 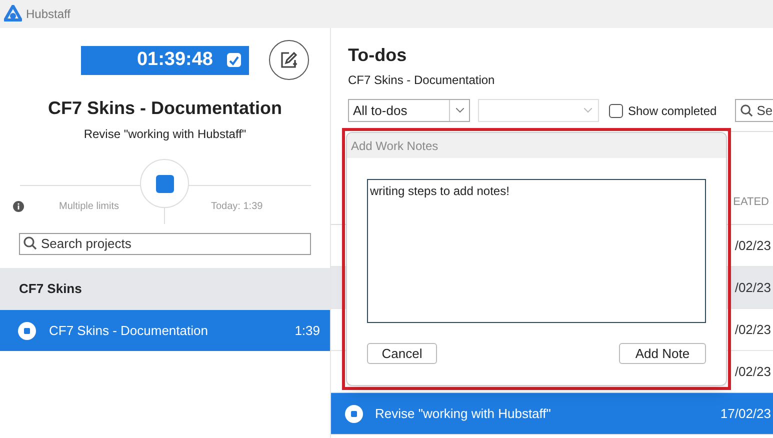 What do you see at coordinates (751, 202) in the screenshot?
I see `column-header: EATED` at bounding box center [751, 202].